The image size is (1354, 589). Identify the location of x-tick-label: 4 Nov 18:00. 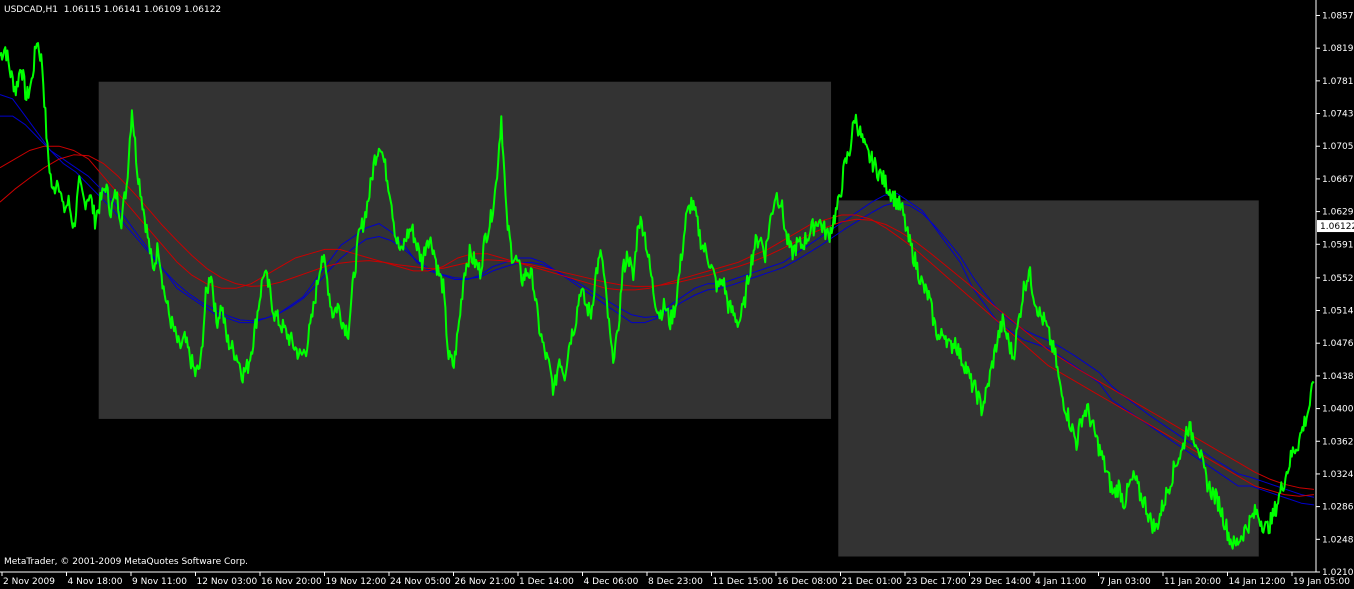
(95, 582).